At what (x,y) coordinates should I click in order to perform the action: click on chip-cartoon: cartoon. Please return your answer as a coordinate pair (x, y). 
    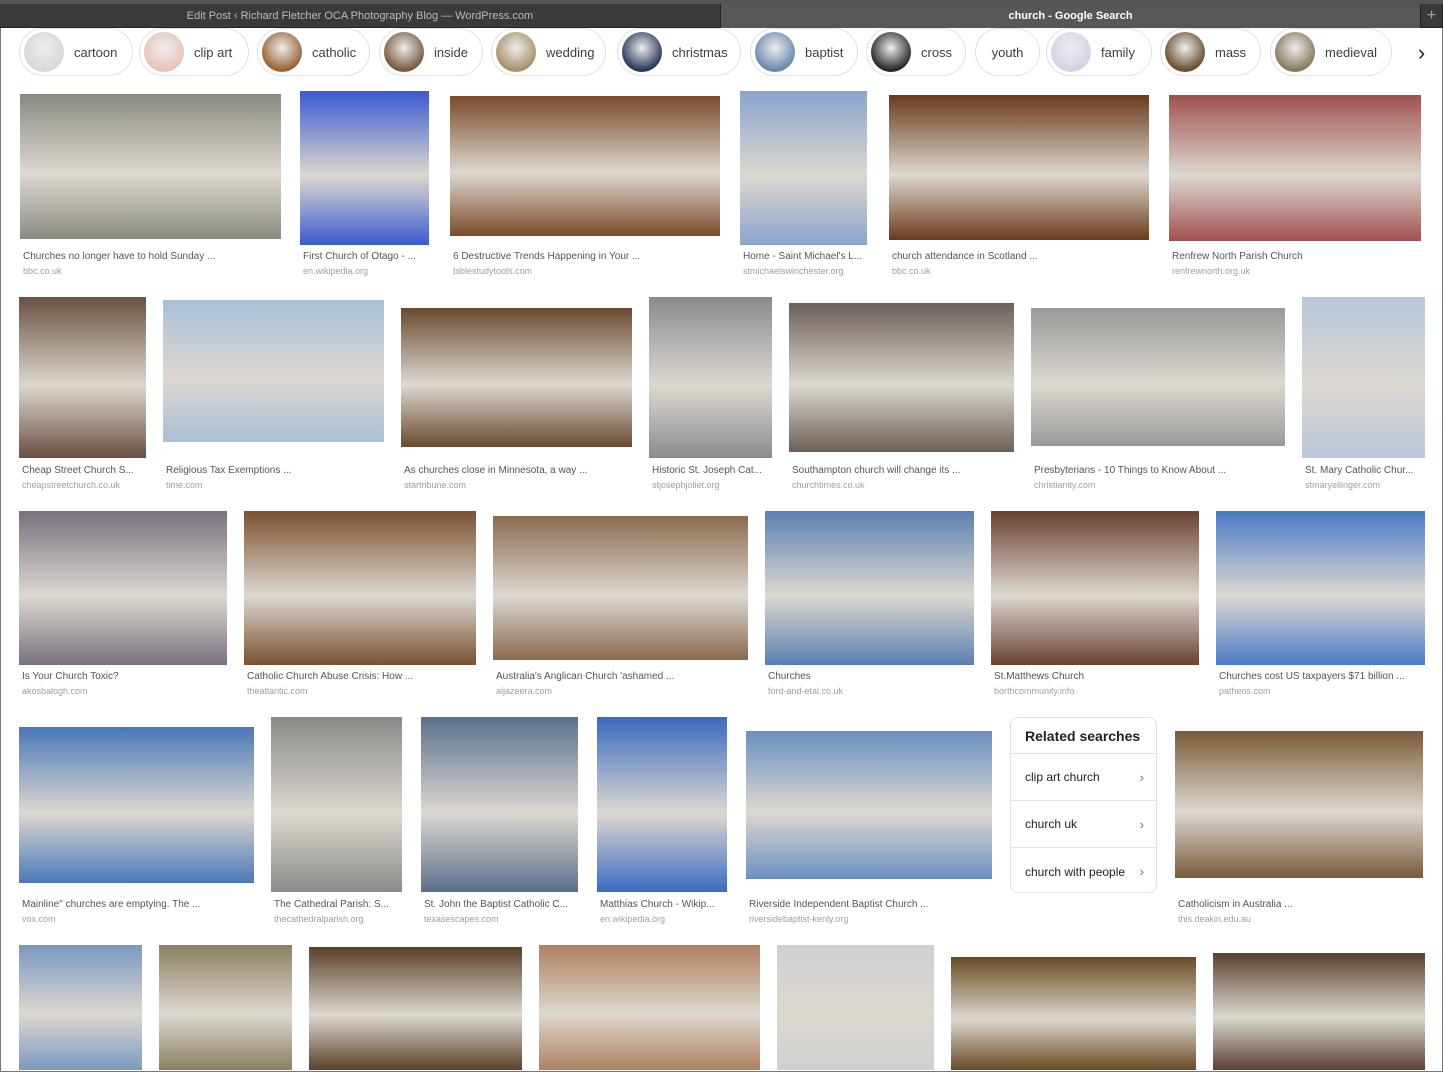
    Looking at the image, I should click on (76, 52).